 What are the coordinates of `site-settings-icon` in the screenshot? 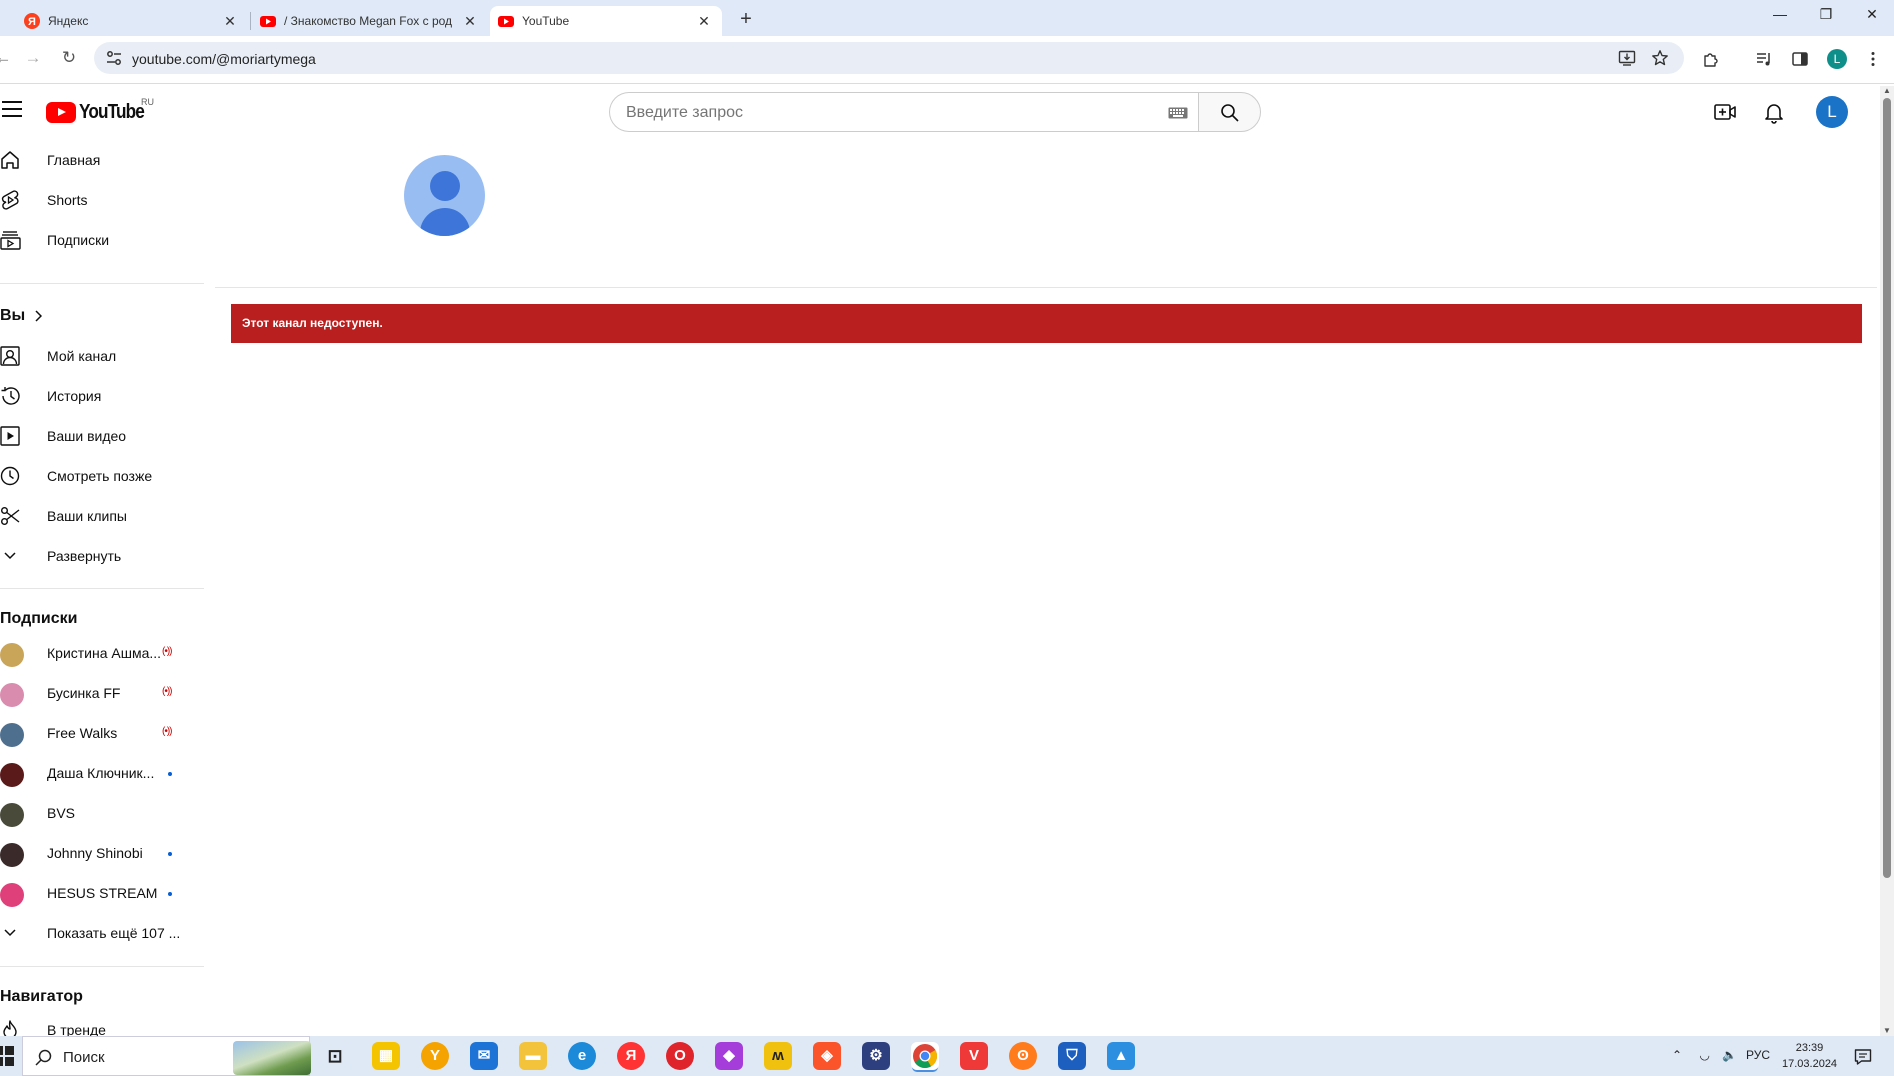 It's located at (114, 58).